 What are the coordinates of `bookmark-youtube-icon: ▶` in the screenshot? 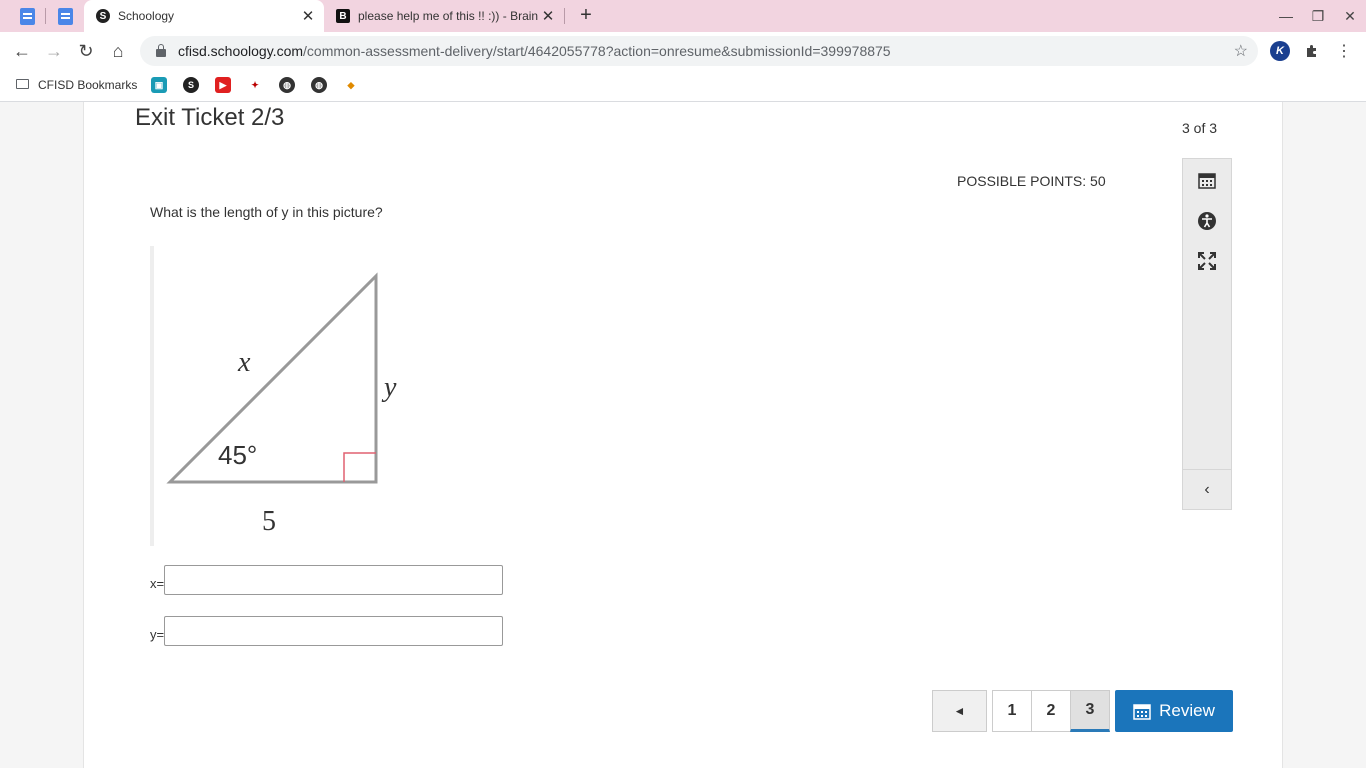 It's located at (223, 85).